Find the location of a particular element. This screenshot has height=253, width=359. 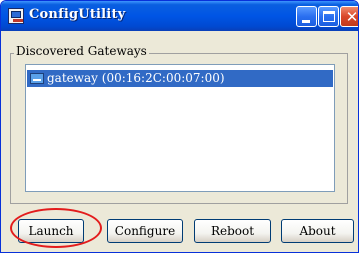

close-button: ✕ is located at coordinates (349, 16).